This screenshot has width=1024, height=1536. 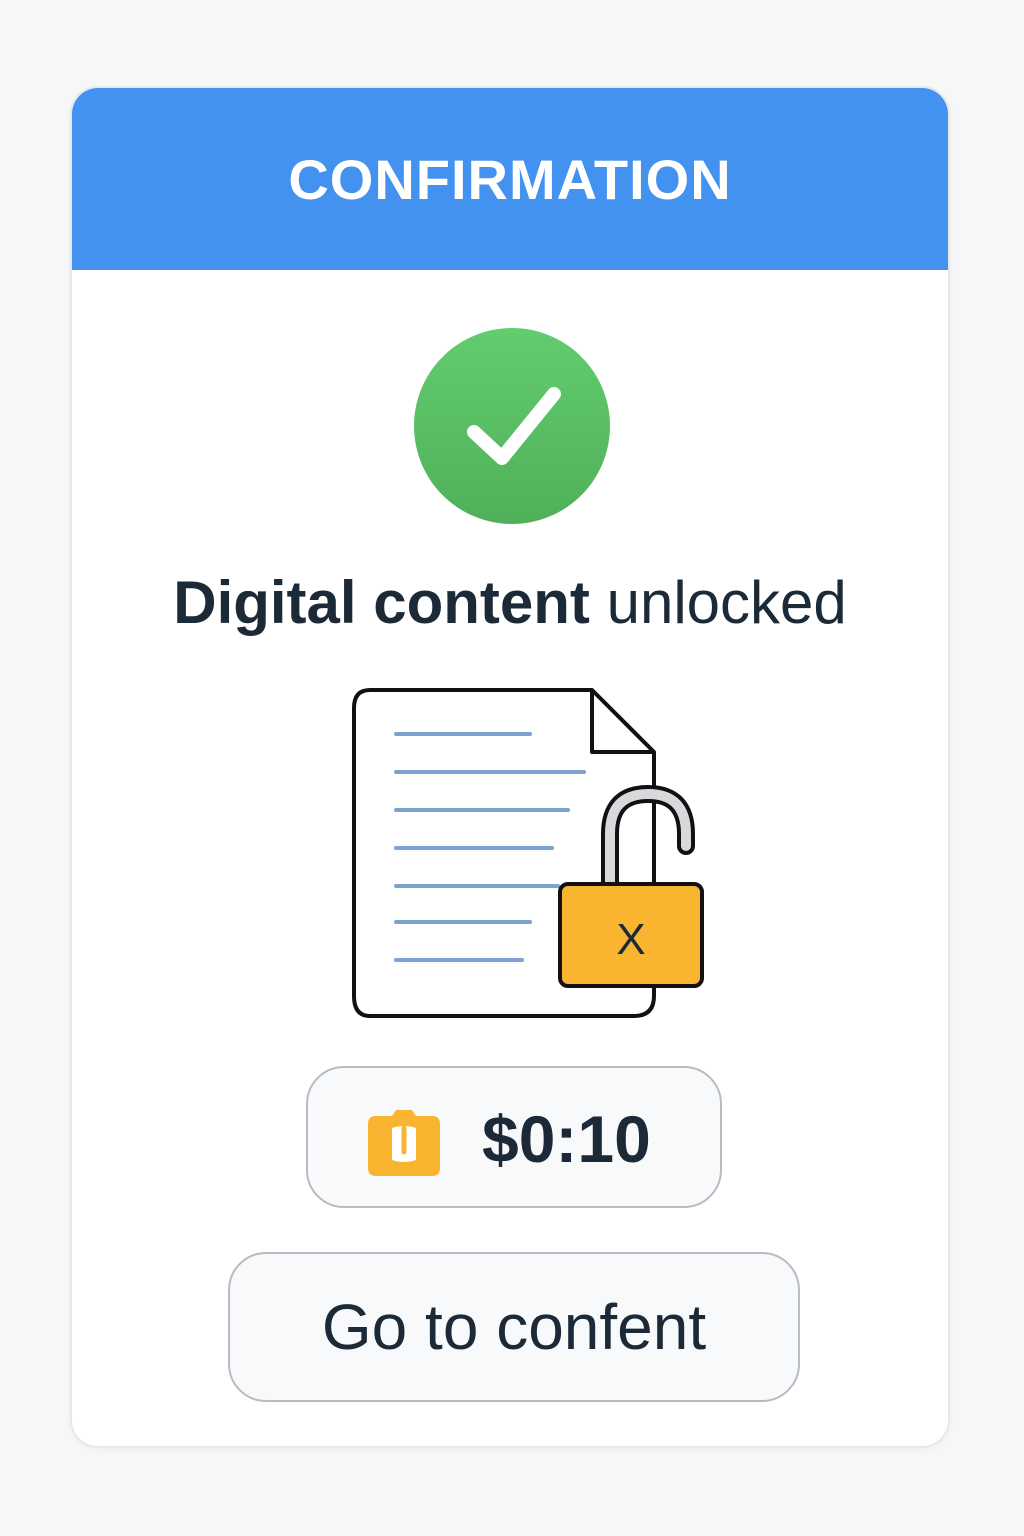 I want to click on dialog-title: CONFIRMATION, so click(x=510, y=179).